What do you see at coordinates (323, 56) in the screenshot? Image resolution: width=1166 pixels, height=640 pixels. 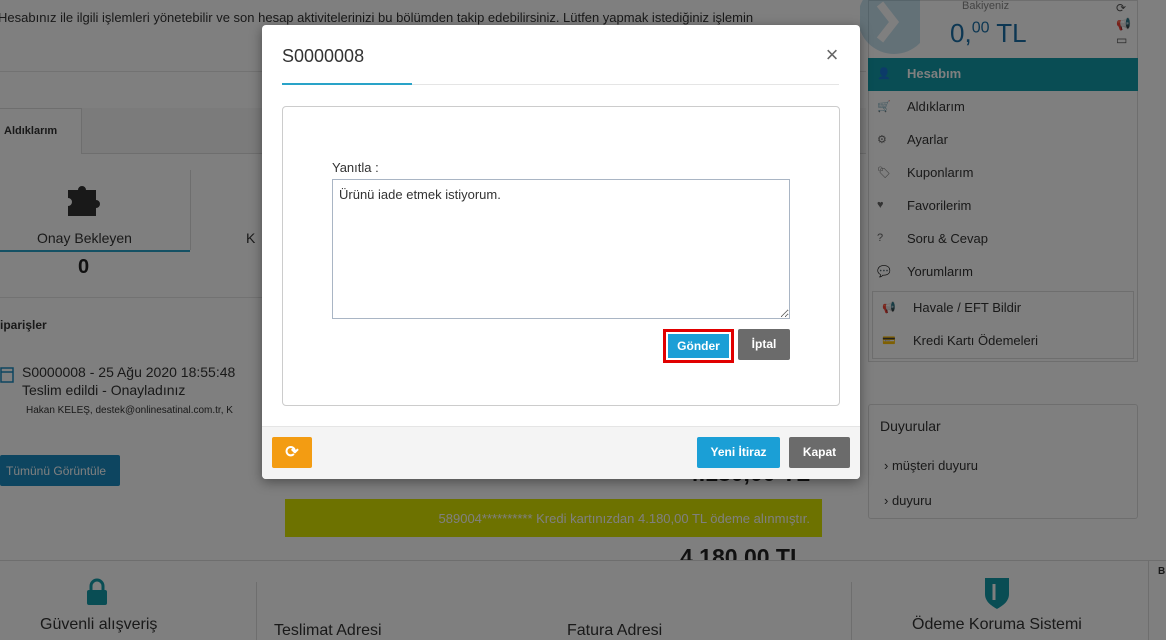 I see `modal-title: S0000008` at bounding box center [323, 56].